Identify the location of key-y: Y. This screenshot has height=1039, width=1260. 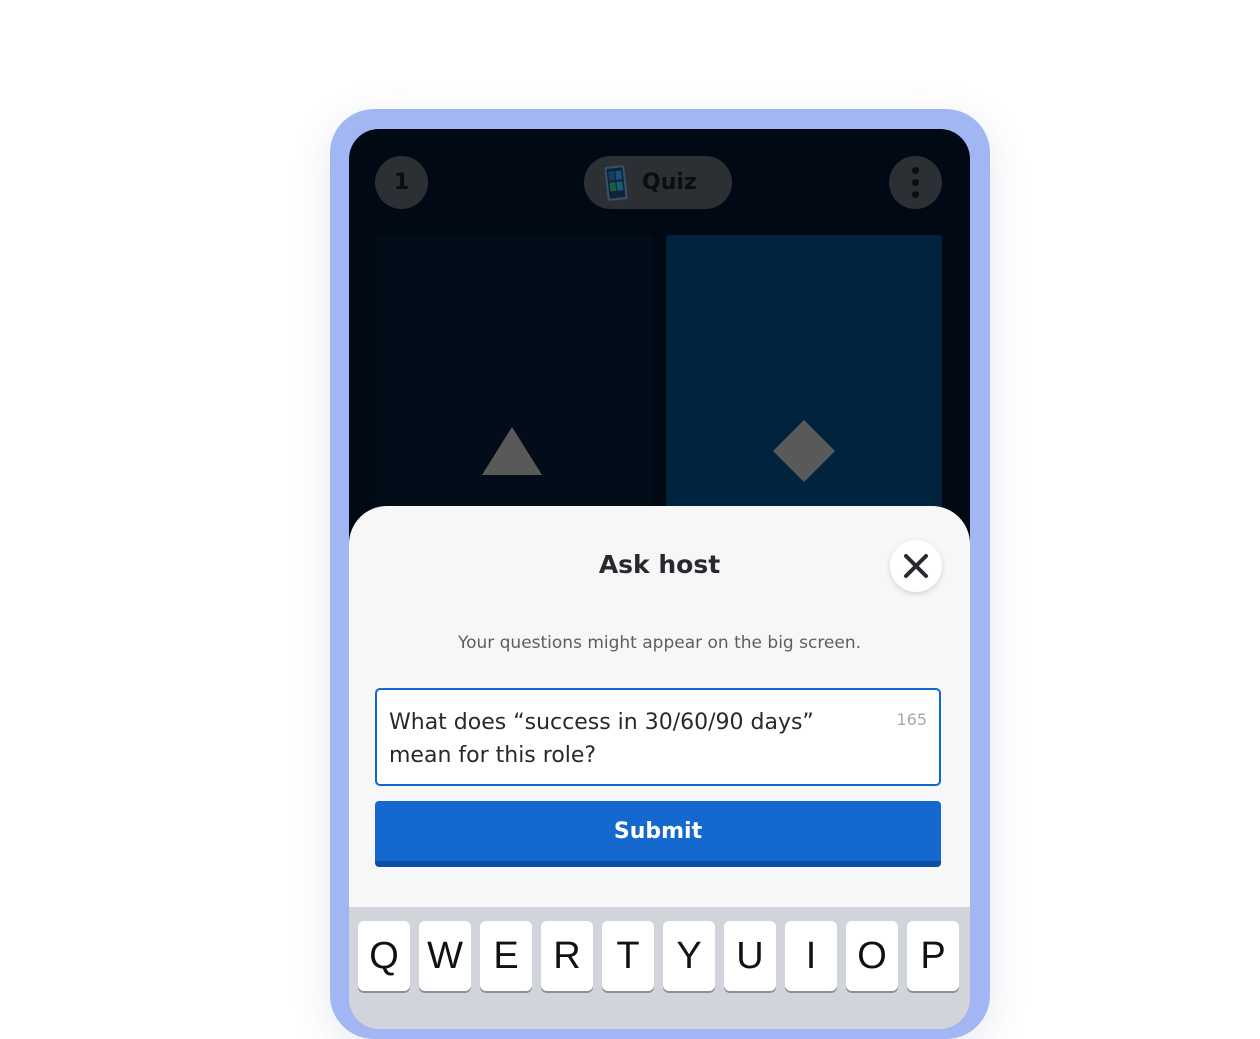
(689, 956).